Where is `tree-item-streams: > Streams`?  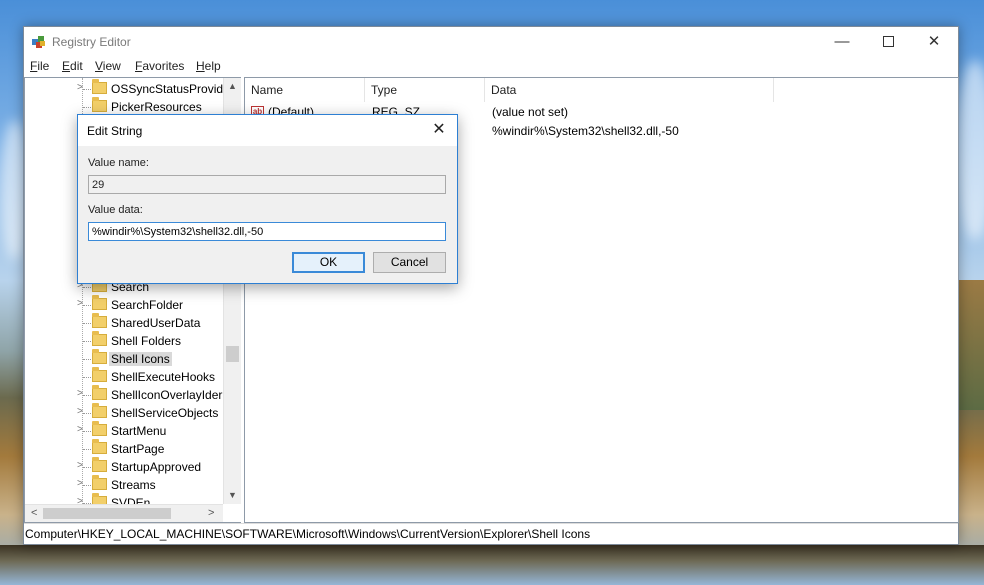 tree-item-streams: > Streams is located at coordinates (123, 484).